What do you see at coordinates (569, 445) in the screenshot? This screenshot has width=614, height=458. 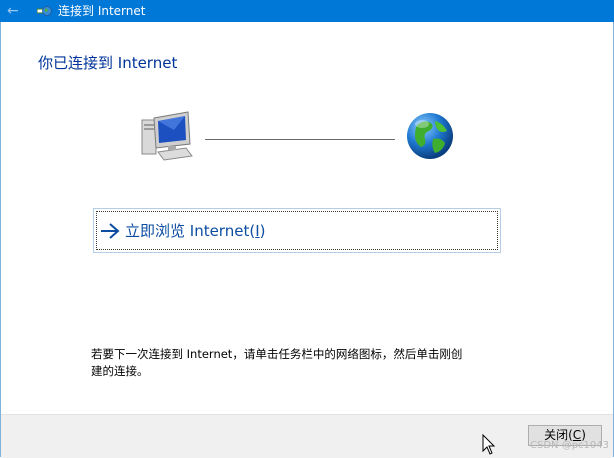 I see `watermark: CSDN @pc1043` at bounding box center [569, 445].